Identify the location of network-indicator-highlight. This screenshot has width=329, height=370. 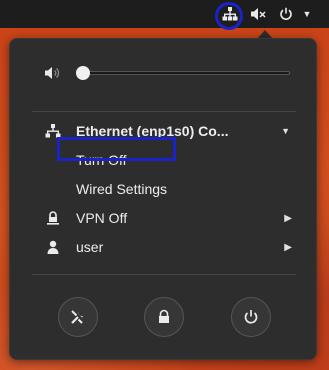
(229, 16).